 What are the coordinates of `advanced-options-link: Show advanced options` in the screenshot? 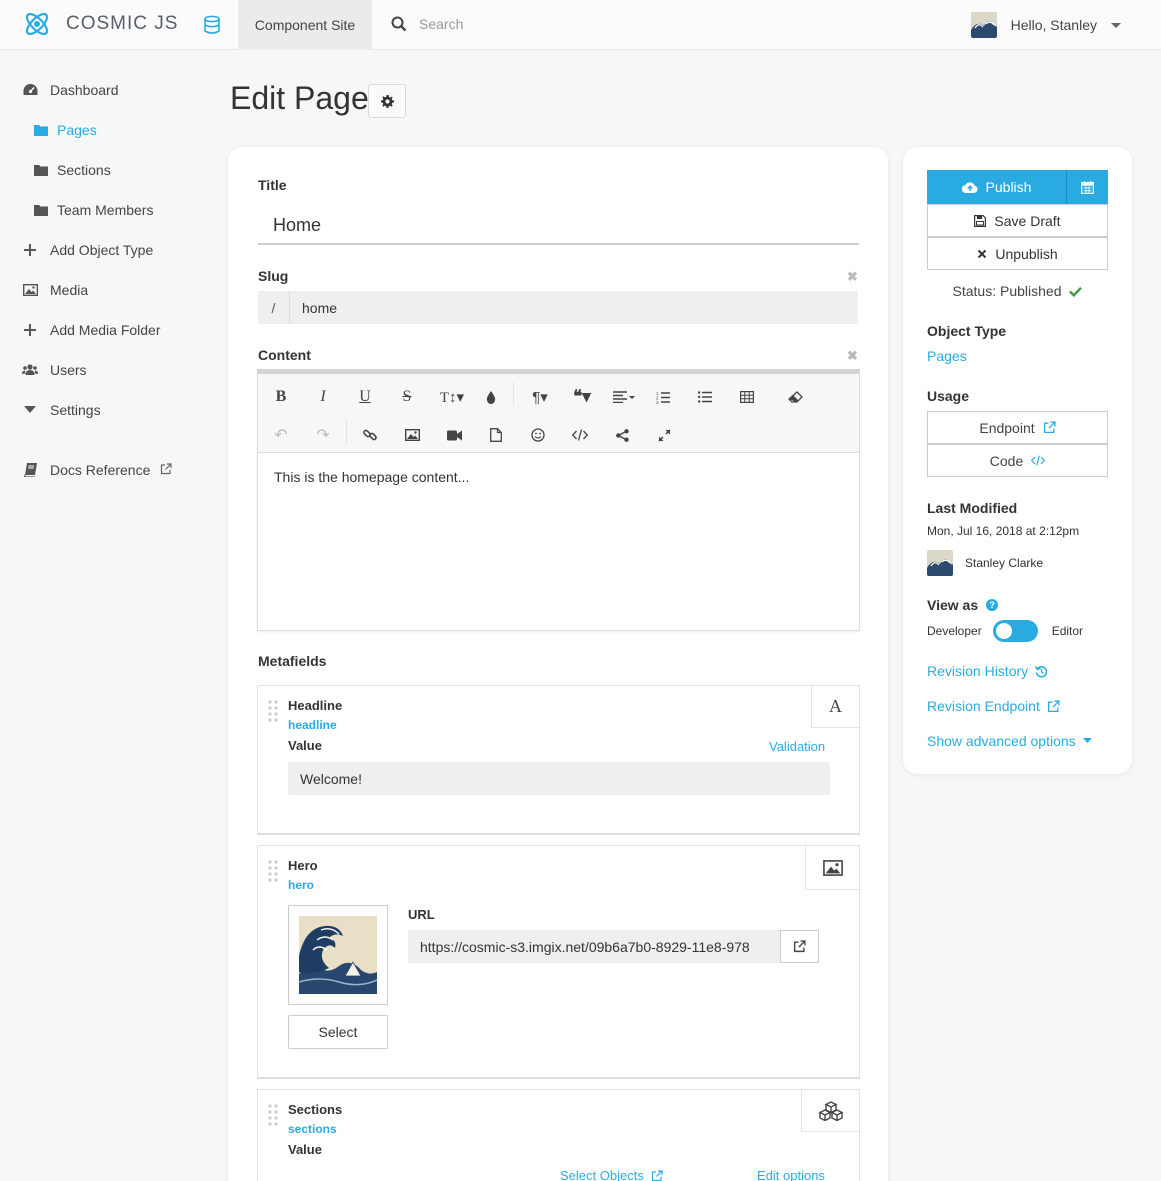 It's located at (1009, 741).